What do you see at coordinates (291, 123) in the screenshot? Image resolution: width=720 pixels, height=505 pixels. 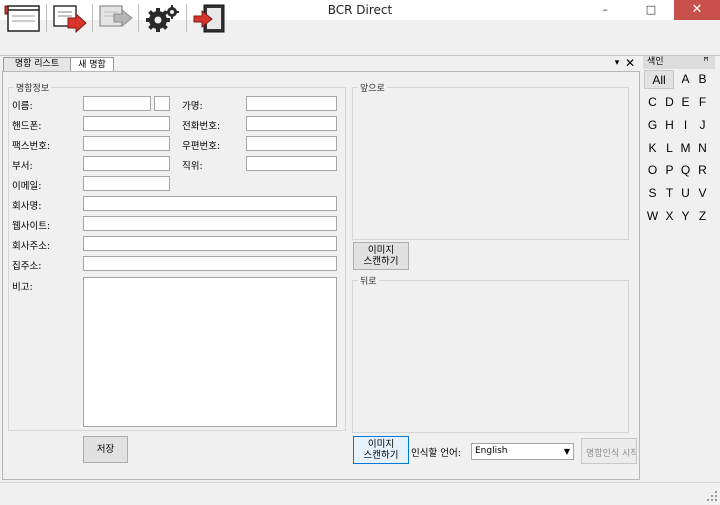 I see `phone-field` at bounding box center [291, 123].